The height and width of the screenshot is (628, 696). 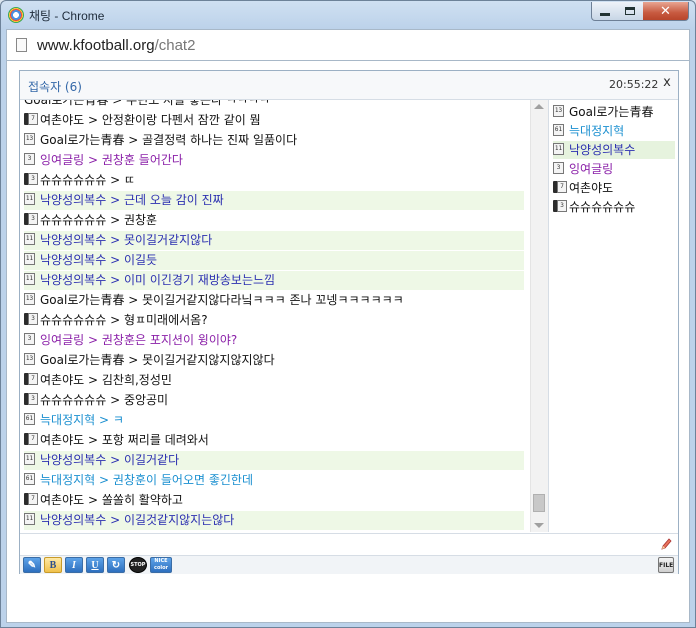 I want to click on nice-color-button: NICE color, so click(x=161, y=565).